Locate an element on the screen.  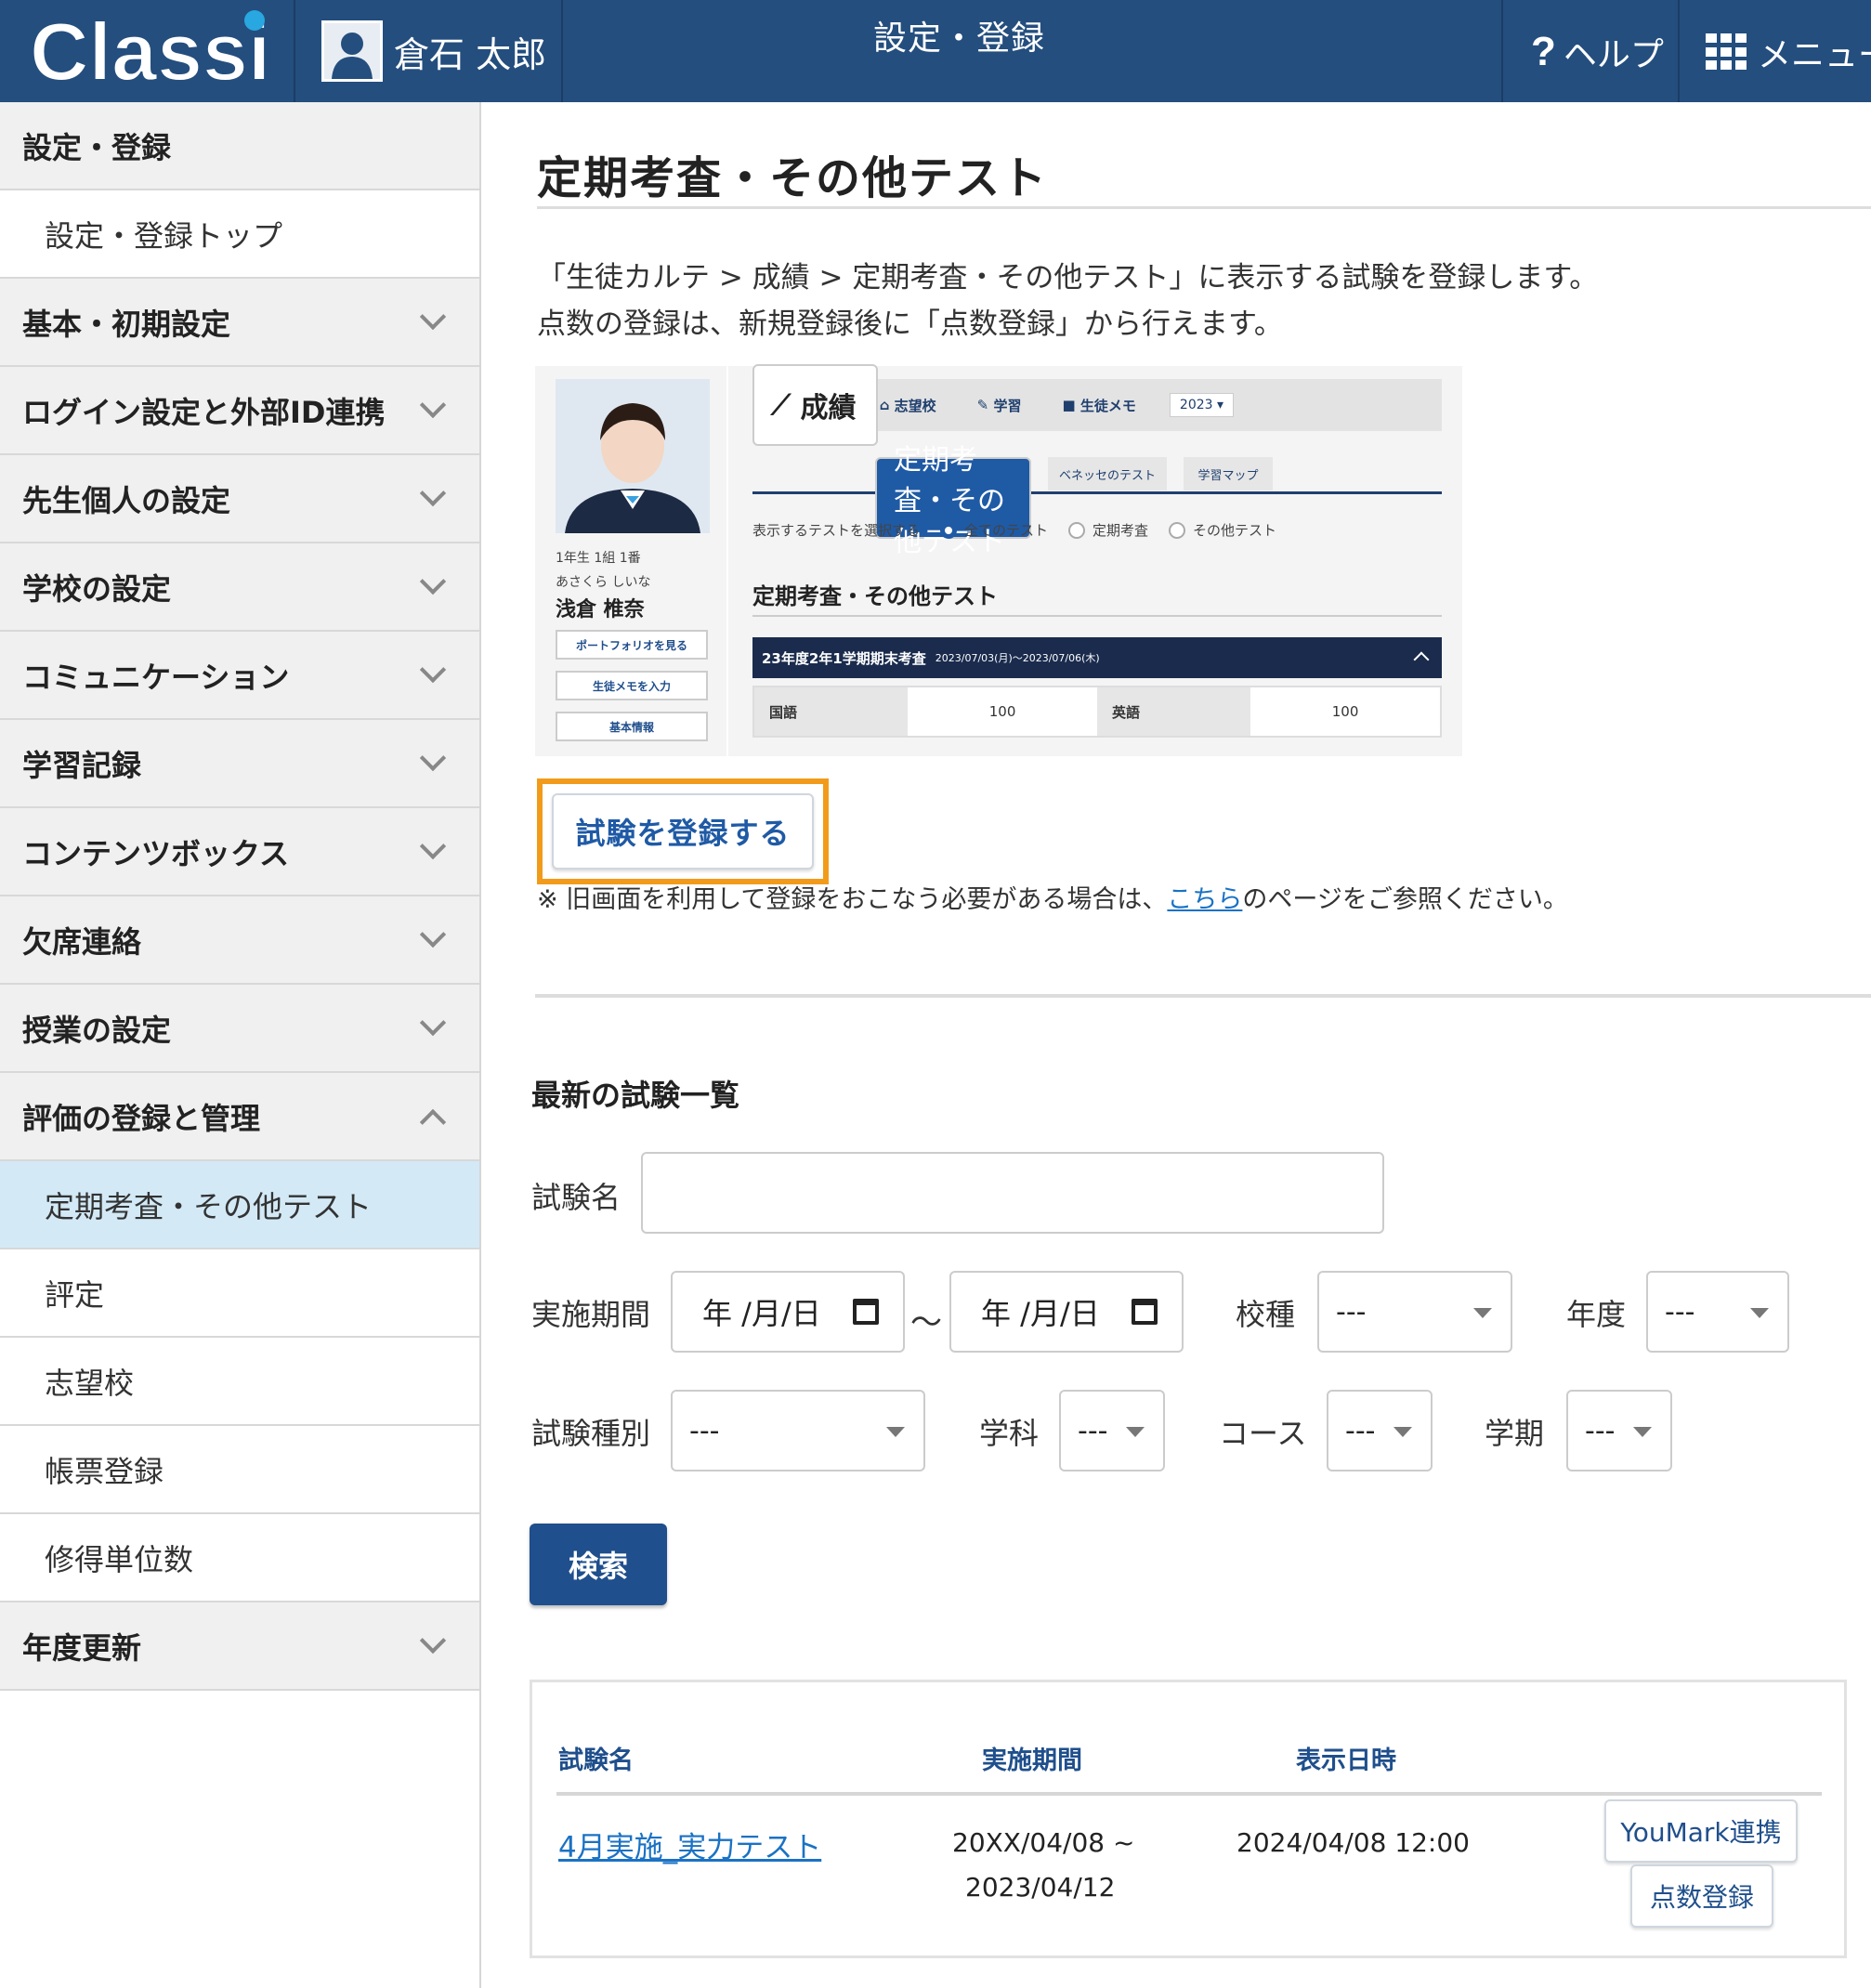
sidebar-item-label: 基本・初期設定 is located at coordinates (126, 324).